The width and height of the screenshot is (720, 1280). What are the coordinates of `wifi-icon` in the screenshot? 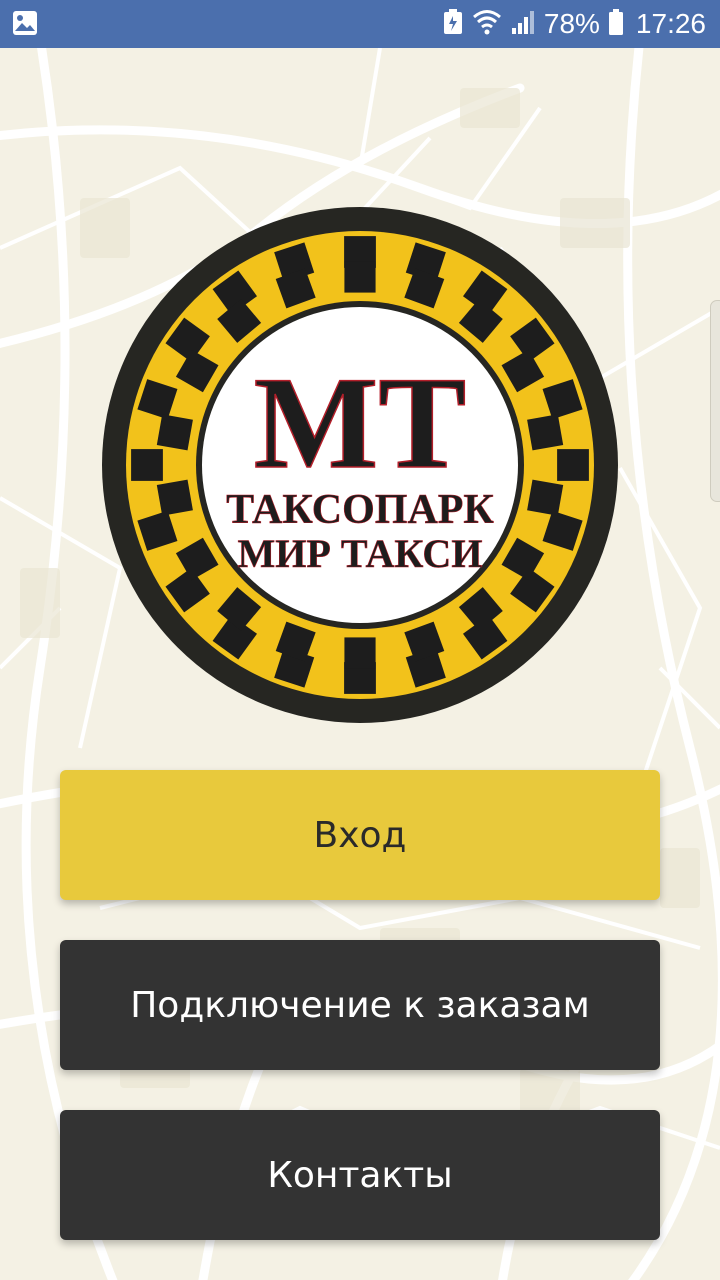 It's located at (487, 24).